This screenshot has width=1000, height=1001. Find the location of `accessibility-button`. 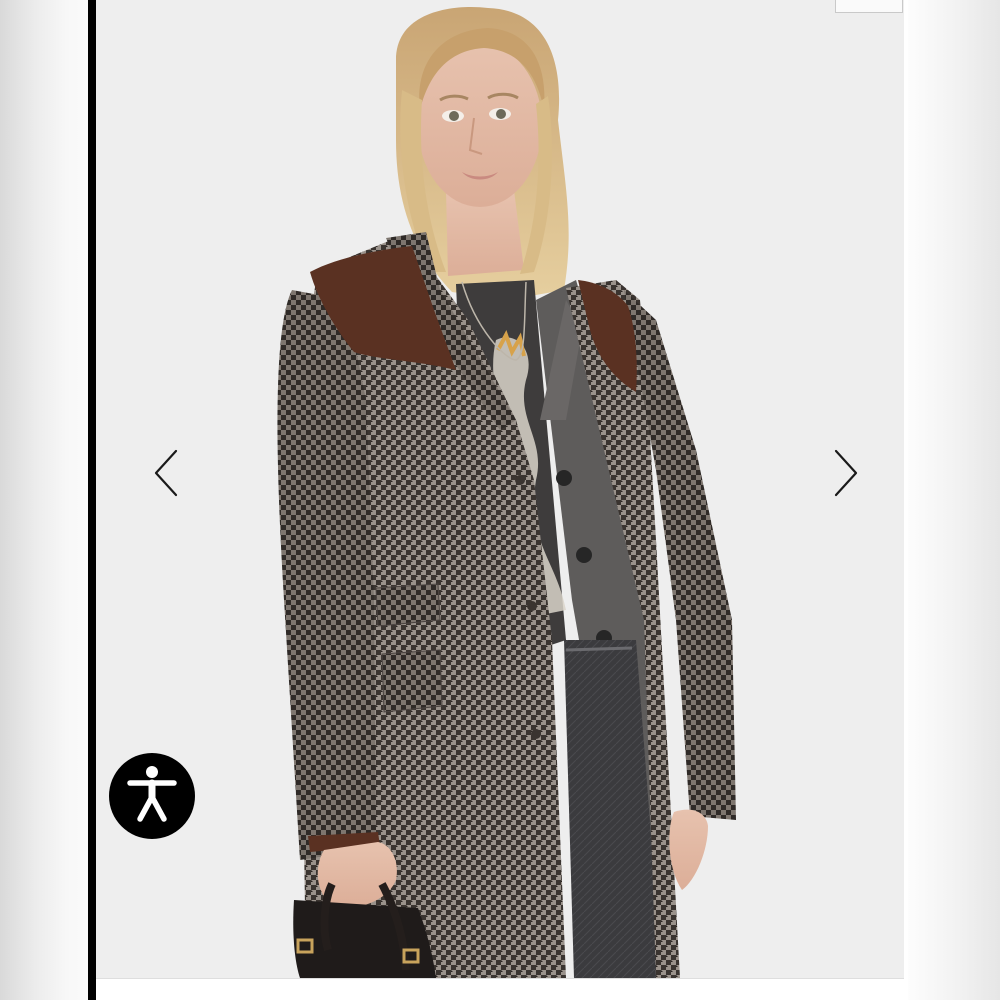

accessibility-button is located at coordinates (152, 796).